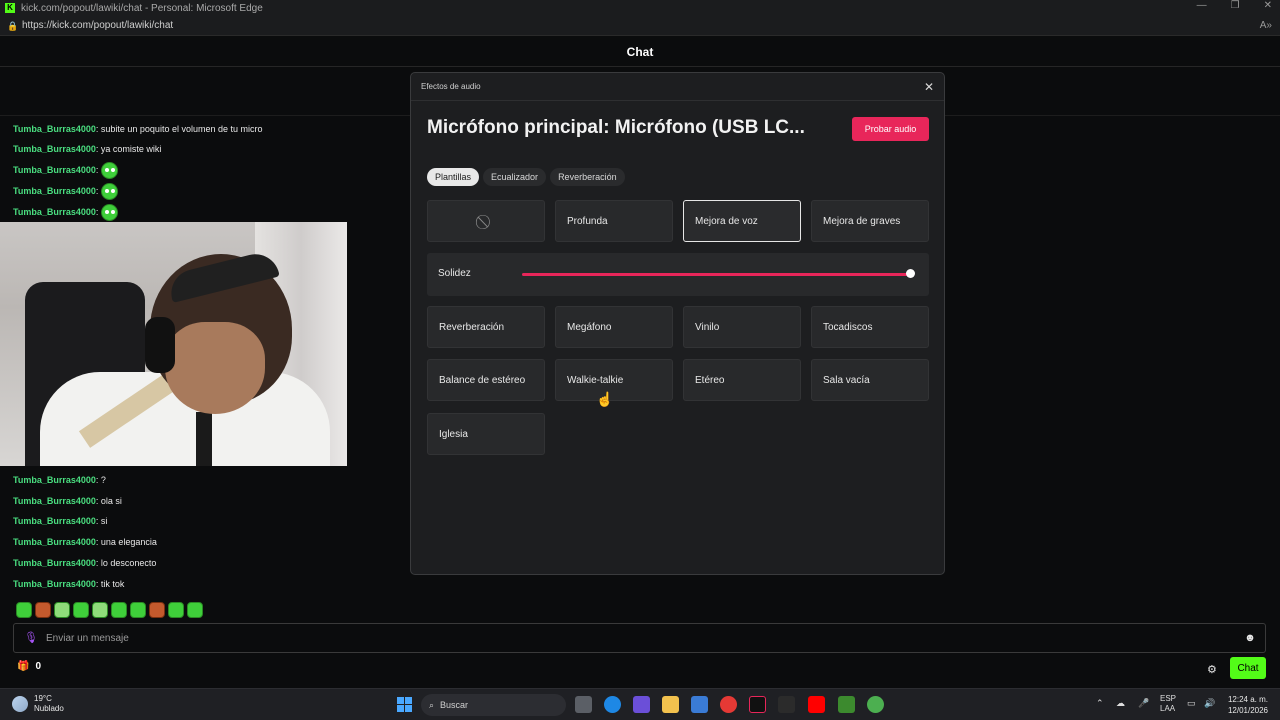  Describe the element at coordinates (670, 704) in the screenshot. I see `file-explorer-icon` at that location.